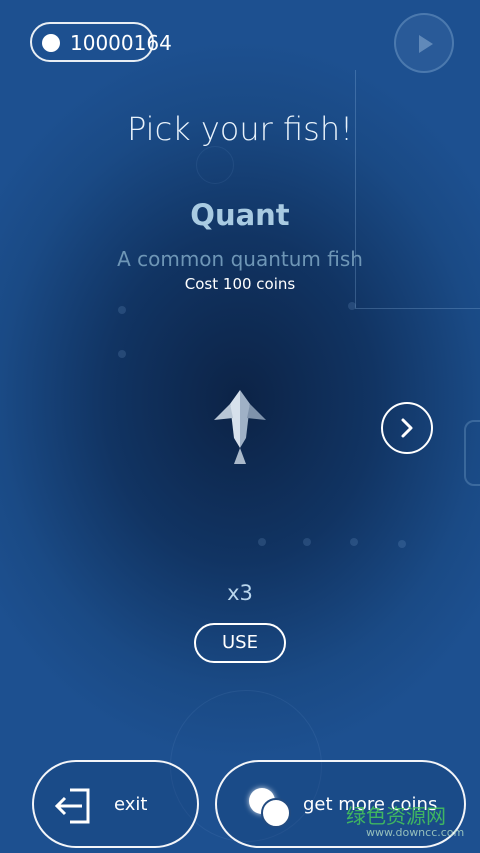  I want to click on play-icon, so click(426, 44).